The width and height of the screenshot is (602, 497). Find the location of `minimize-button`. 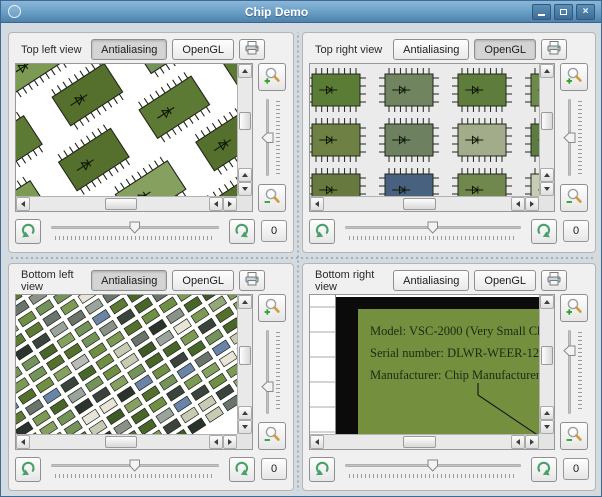

minimize-button is located at coordinates (541, 11).